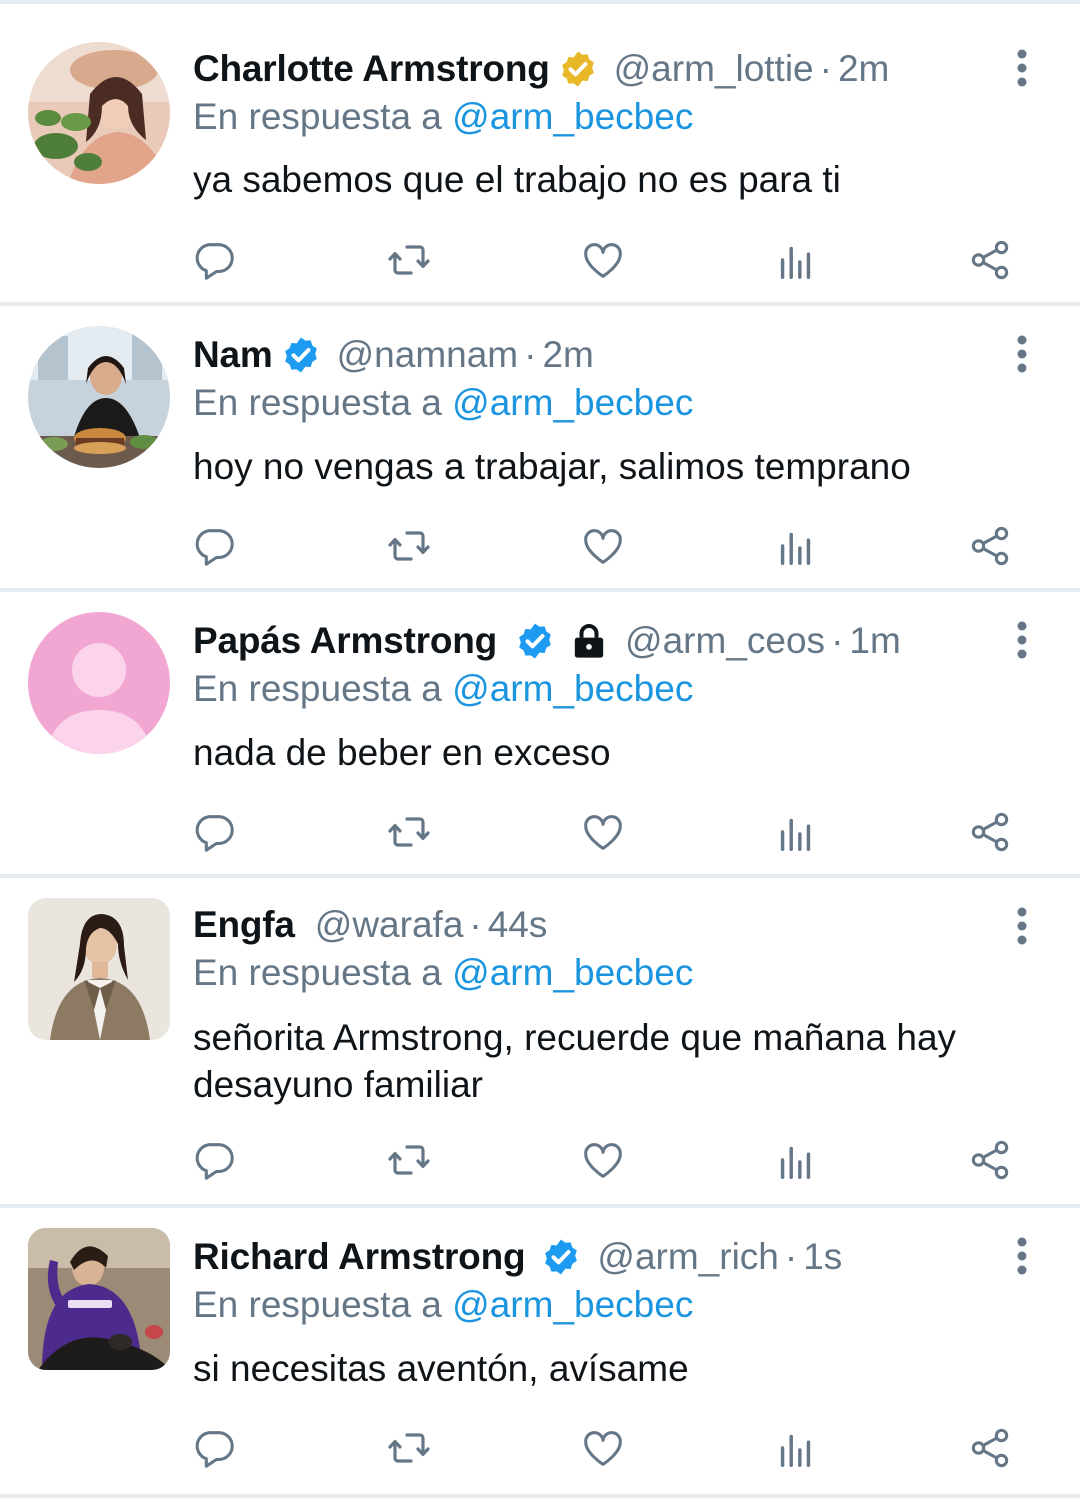 The height and width of the screenshot is (1502, 1080). What do you see at coordinates (517, 179) in the screenshot?
I see `tweet-text: ya sabemos que el trabajo no es para ti` at bounding box center [517, 179].